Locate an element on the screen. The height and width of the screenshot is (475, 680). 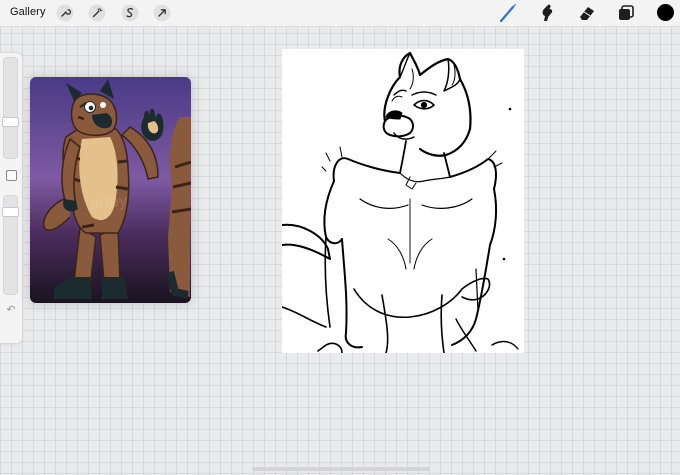
reference-window: artby is located at coordinates (110, 190).